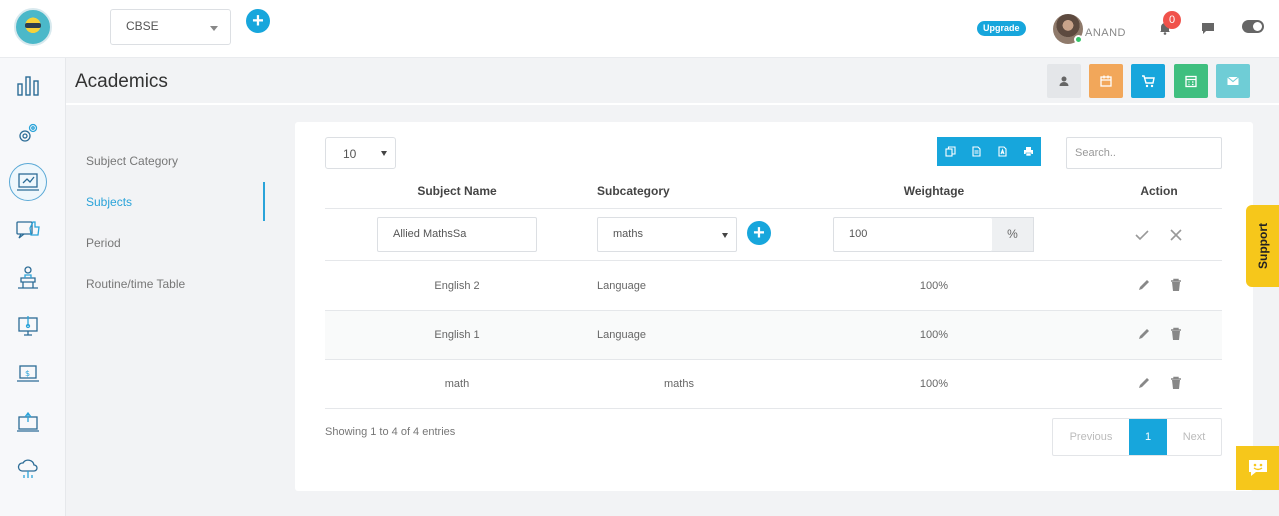 The width and height of the screenshot is (1279, 516). Describe the element at coordinates (28, 229) in the screenshot. I see `feedback-icon` at that location.